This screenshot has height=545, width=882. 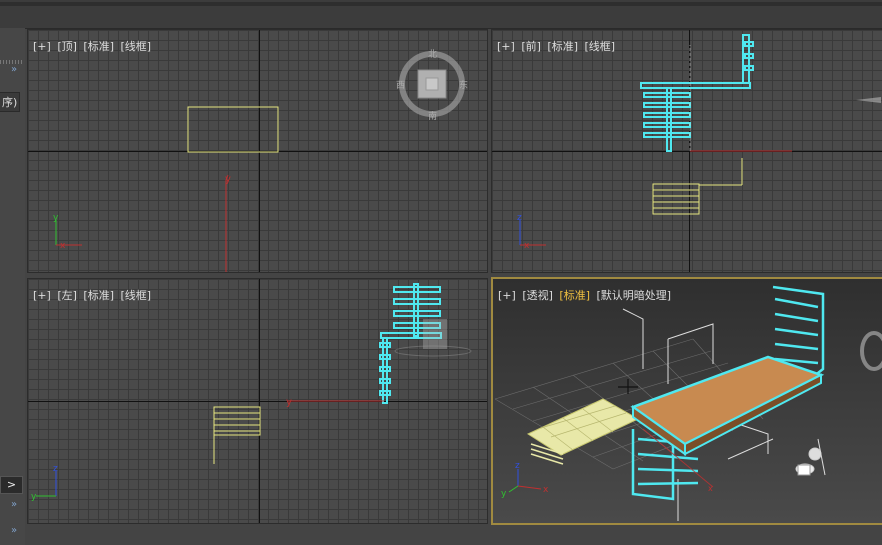 What do you see at coordinates (583, 431) in the screenshot?
I see `table-object-perspective` at bounding box center [583, 431].